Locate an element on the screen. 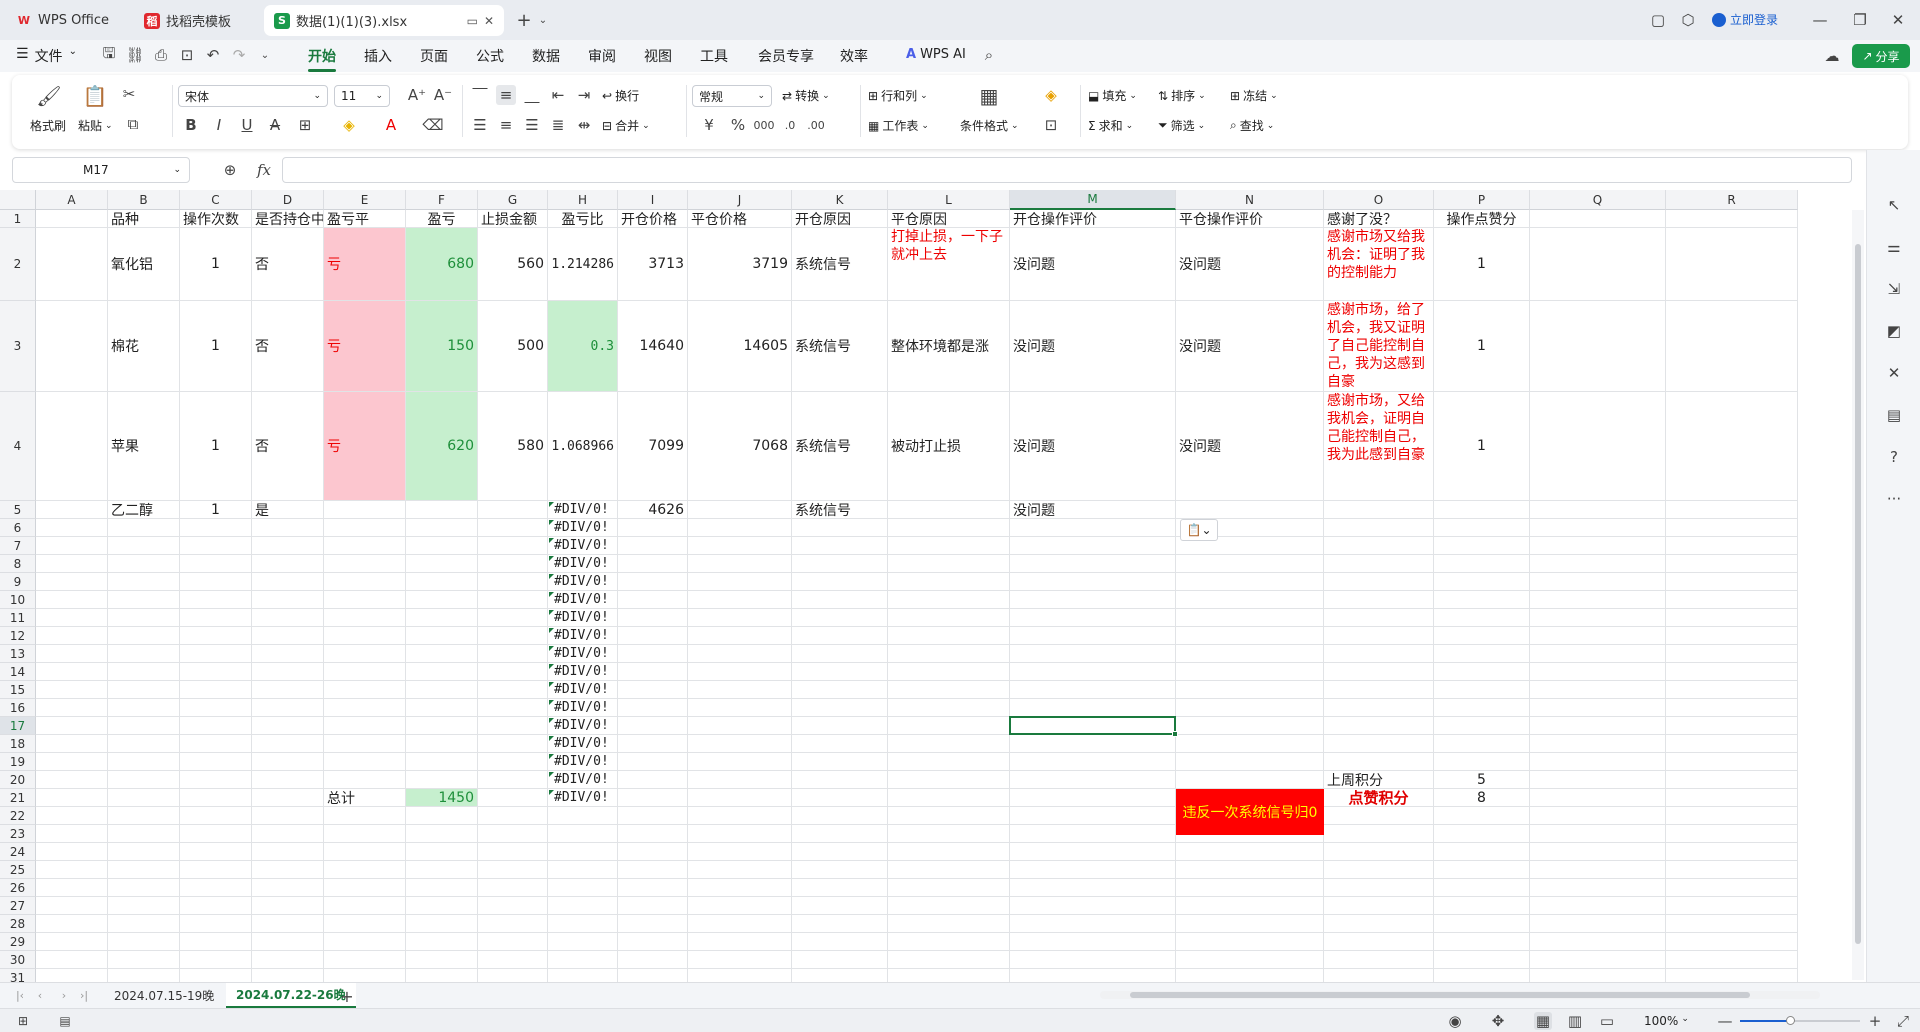 The width and height of the screenshot is (1920, 1032). align-top-icon: ⎺ is located at coordinates (480, 95).